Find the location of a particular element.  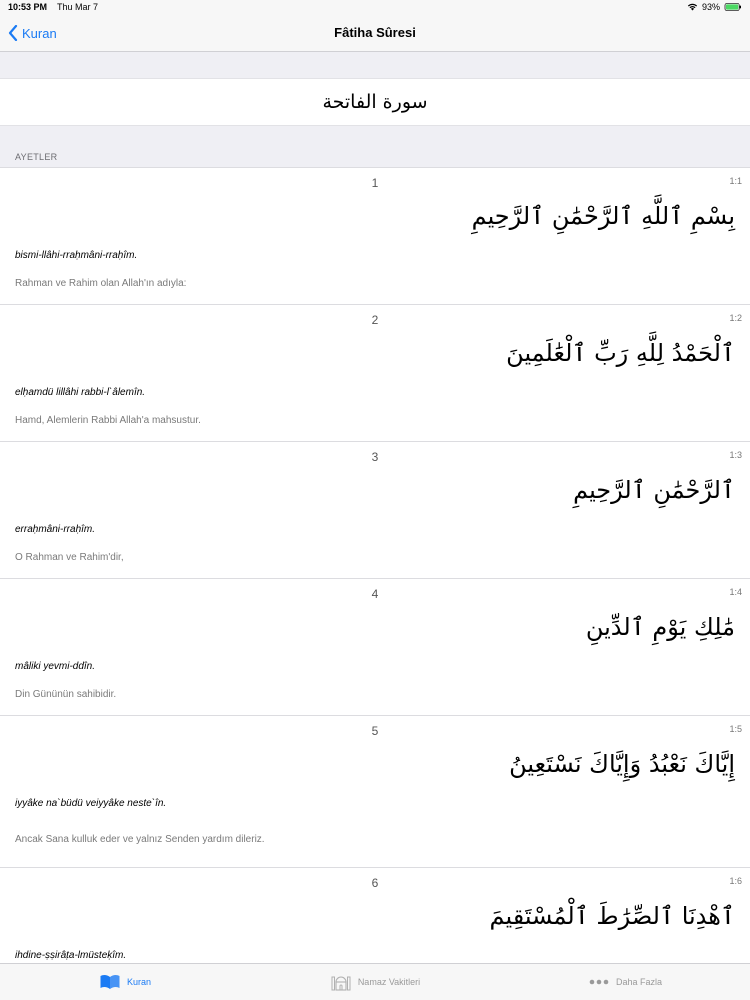

verse-arabic-text: ٱهْدِنَا ٱلصِّرَٰطَ ٱلْمُسْتَقِيمَ is located at coordinates (612, 916).